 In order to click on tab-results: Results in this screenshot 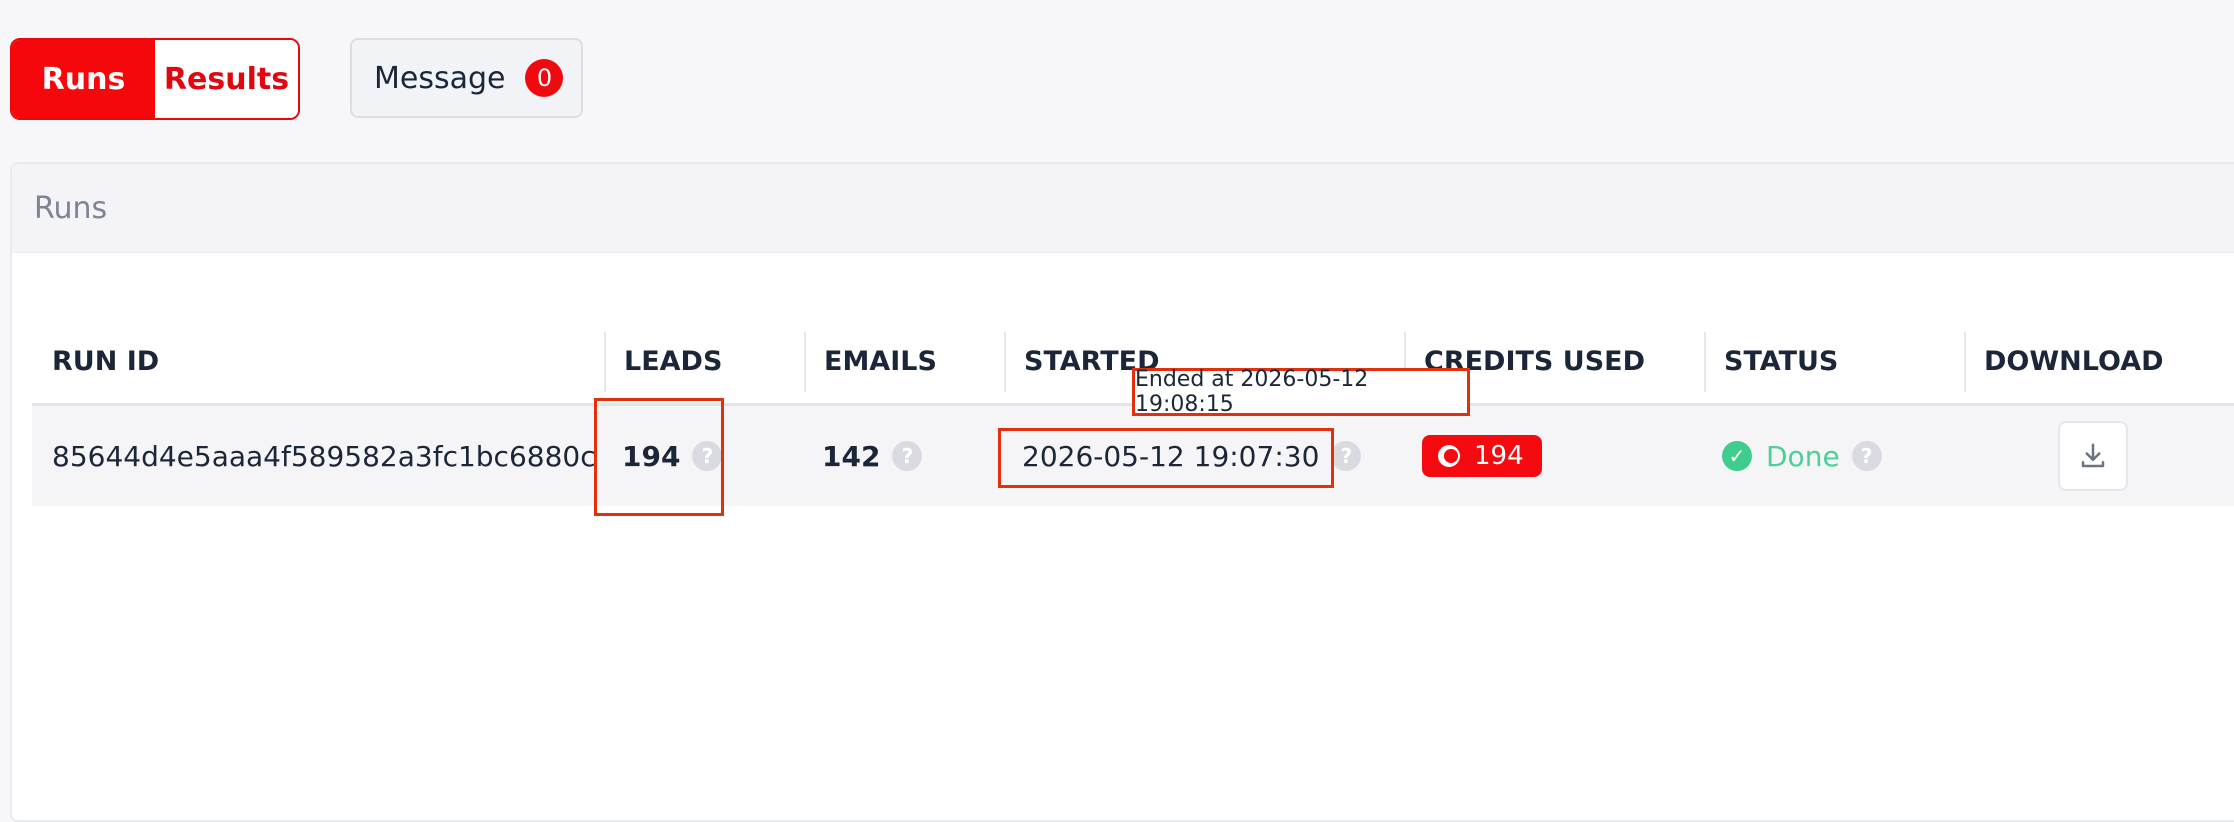, I will do `click(226, 79)`.